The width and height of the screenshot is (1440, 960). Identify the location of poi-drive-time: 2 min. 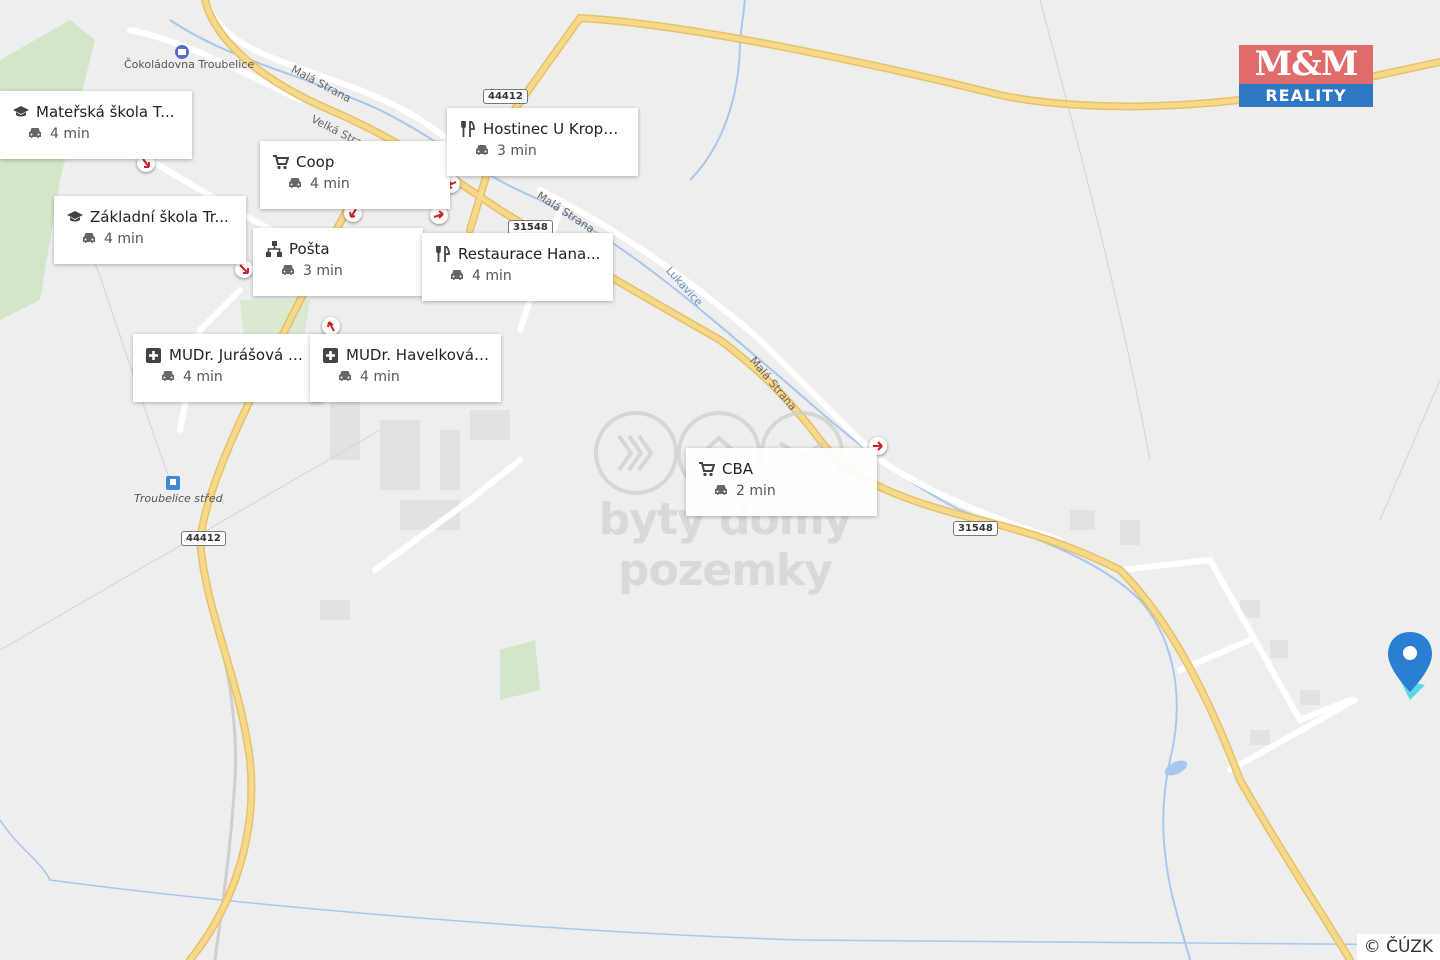
(756, 491).